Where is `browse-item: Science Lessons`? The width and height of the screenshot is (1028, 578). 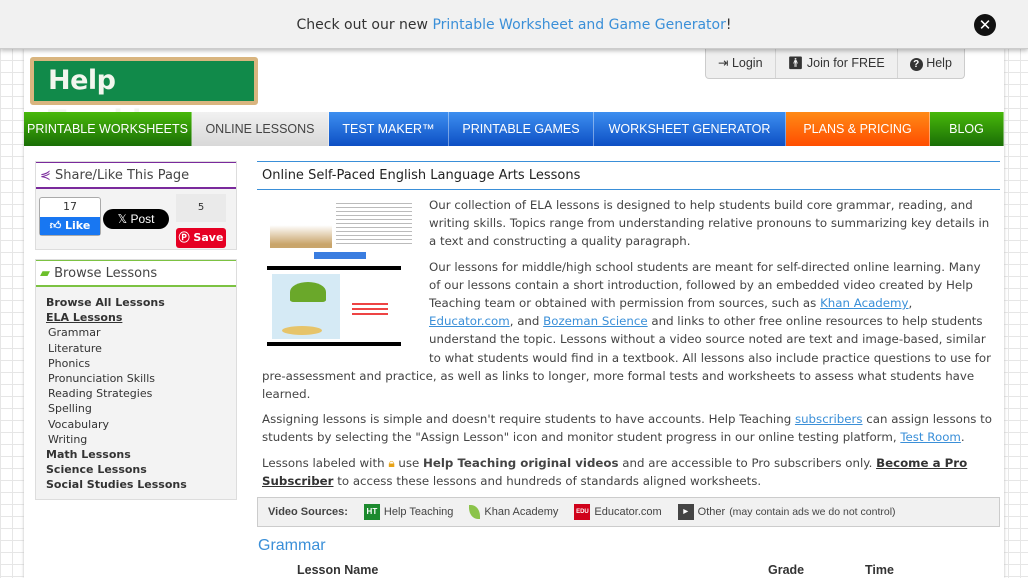 browse-item: Science Lessons is located at coordinates (141, 469).